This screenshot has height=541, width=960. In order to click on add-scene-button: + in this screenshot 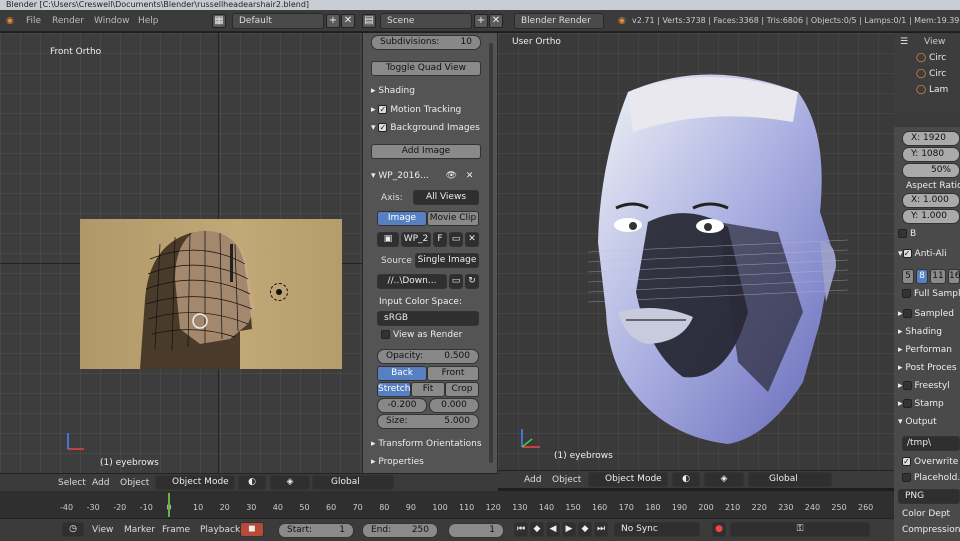, I will do `click(481, 21)`.